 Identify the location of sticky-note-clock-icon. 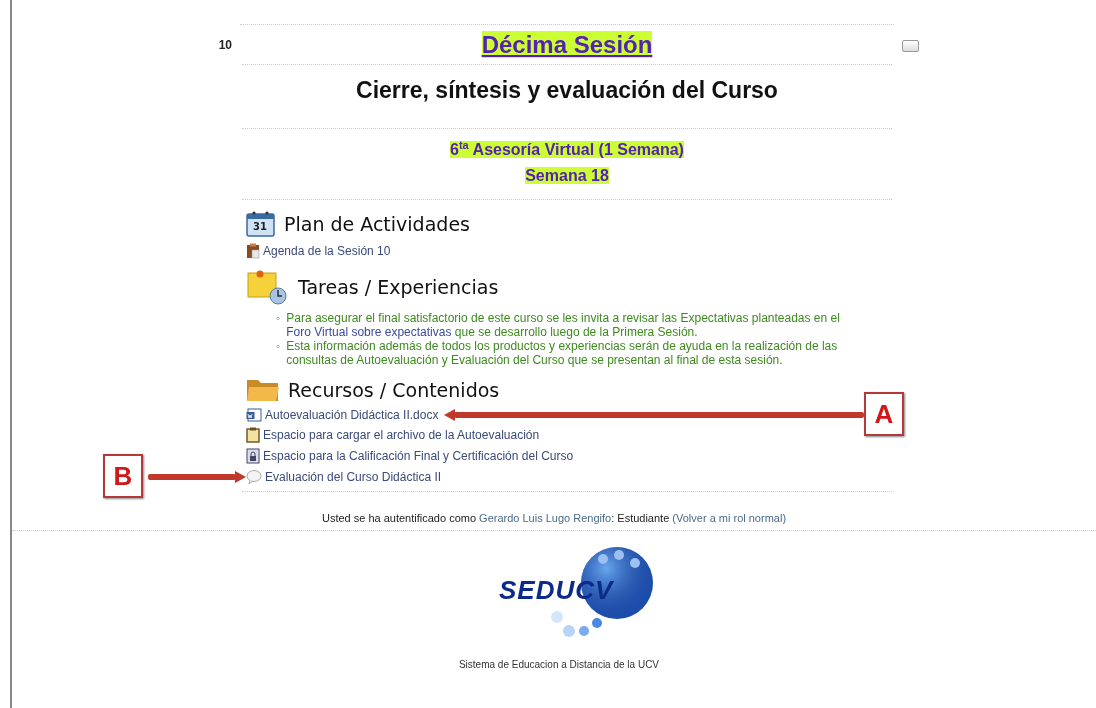
(268, 287).